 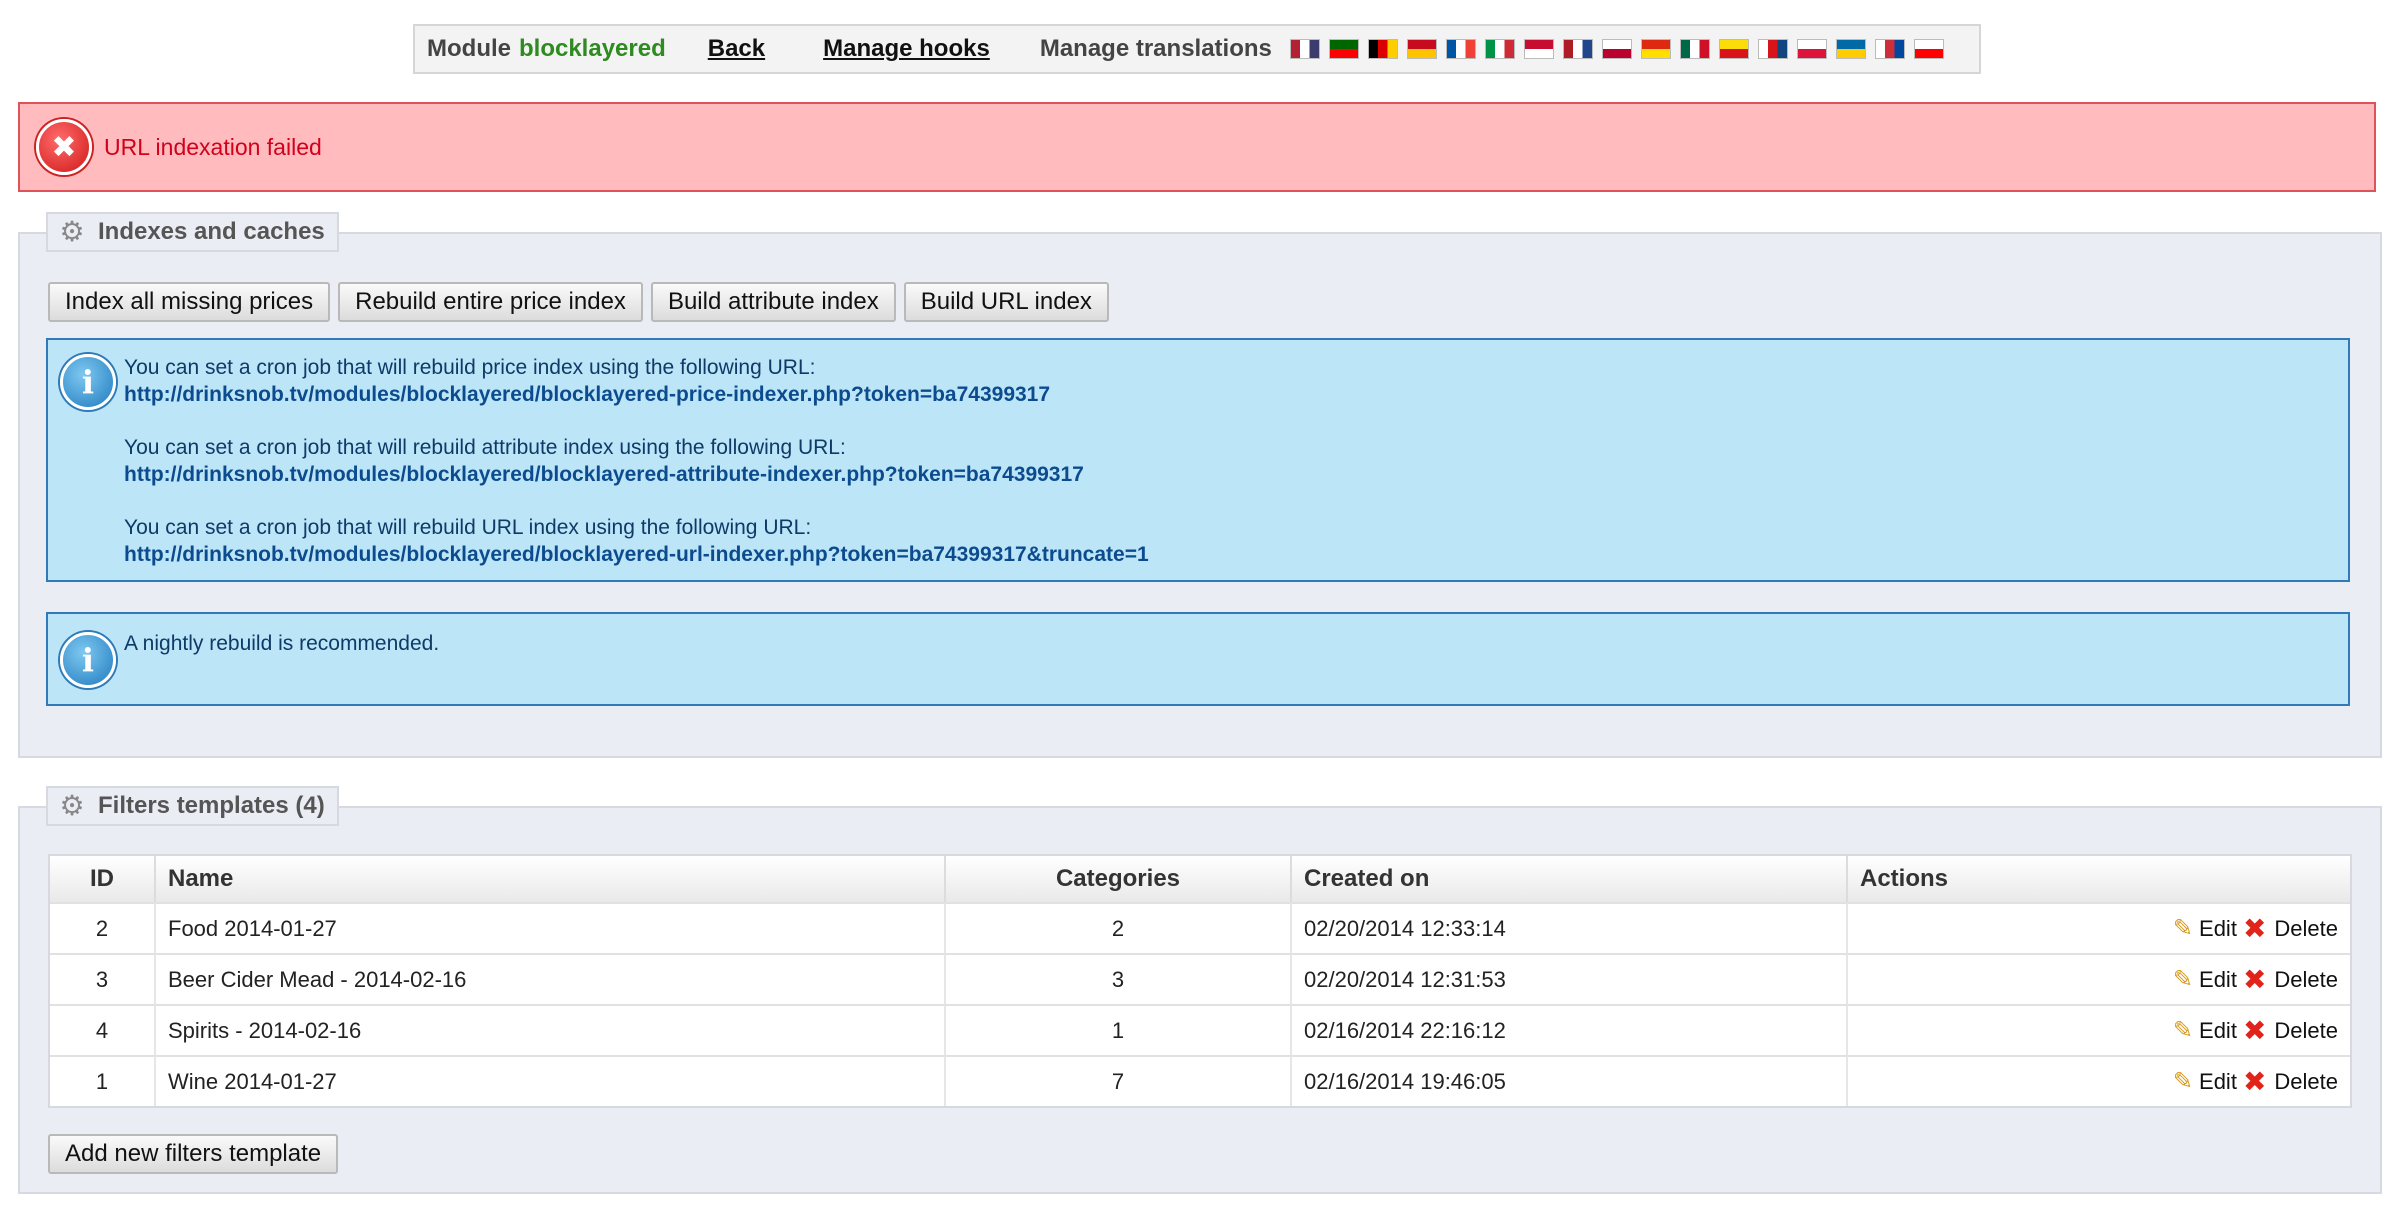 I want to click on italy-flag-icon, so click(x=1499, y=49).